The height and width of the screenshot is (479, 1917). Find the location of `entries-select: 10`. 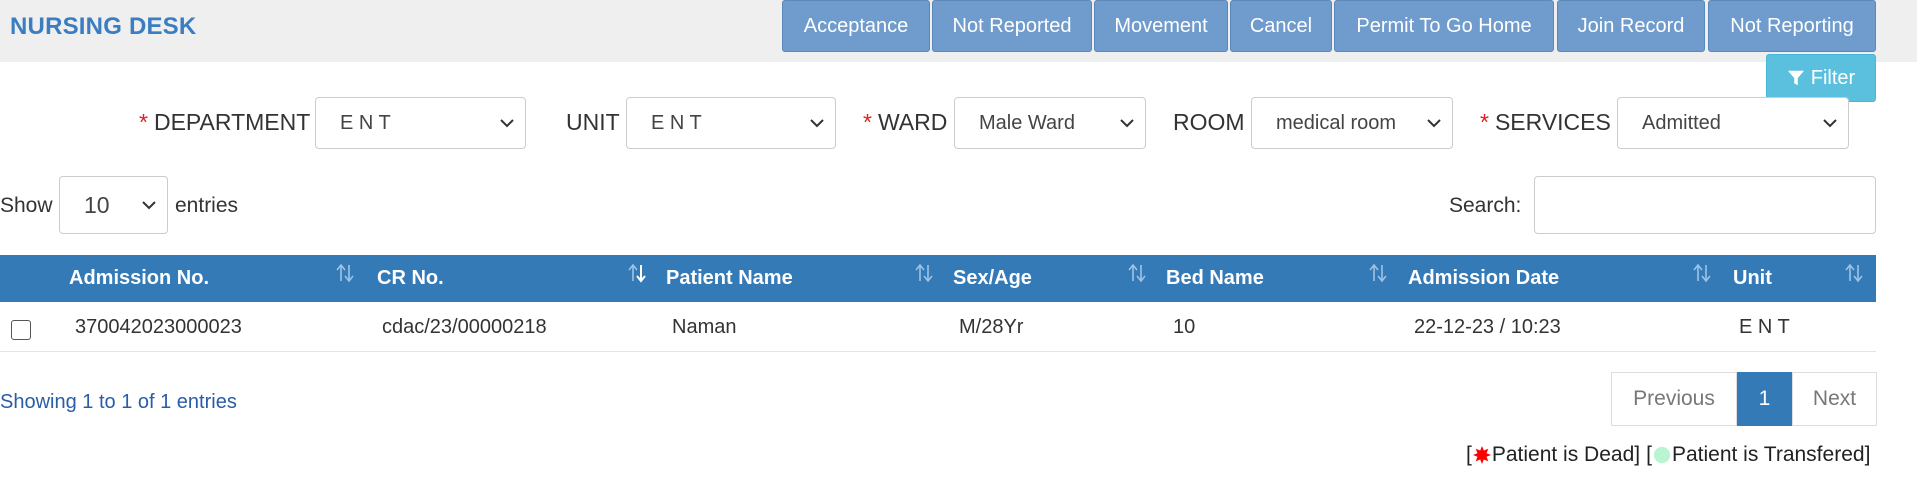

entries-select: 10 is located at coordinates (113, 205).